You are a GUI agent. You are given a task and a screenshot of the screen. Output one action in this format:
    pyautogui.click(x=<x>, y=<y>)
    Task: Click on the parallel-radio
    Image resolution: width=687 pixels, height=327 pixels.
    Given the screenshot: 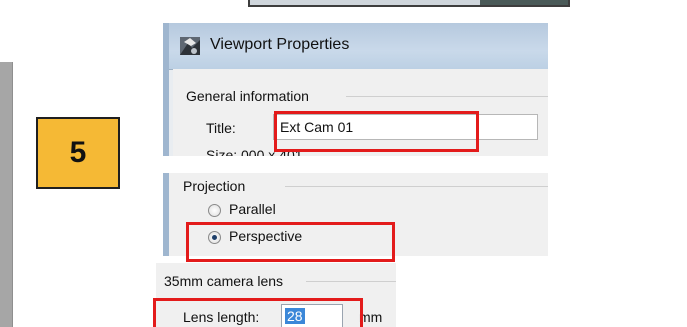 What is the action you would take?
    pyautogui.click(x=214, y=210)
    